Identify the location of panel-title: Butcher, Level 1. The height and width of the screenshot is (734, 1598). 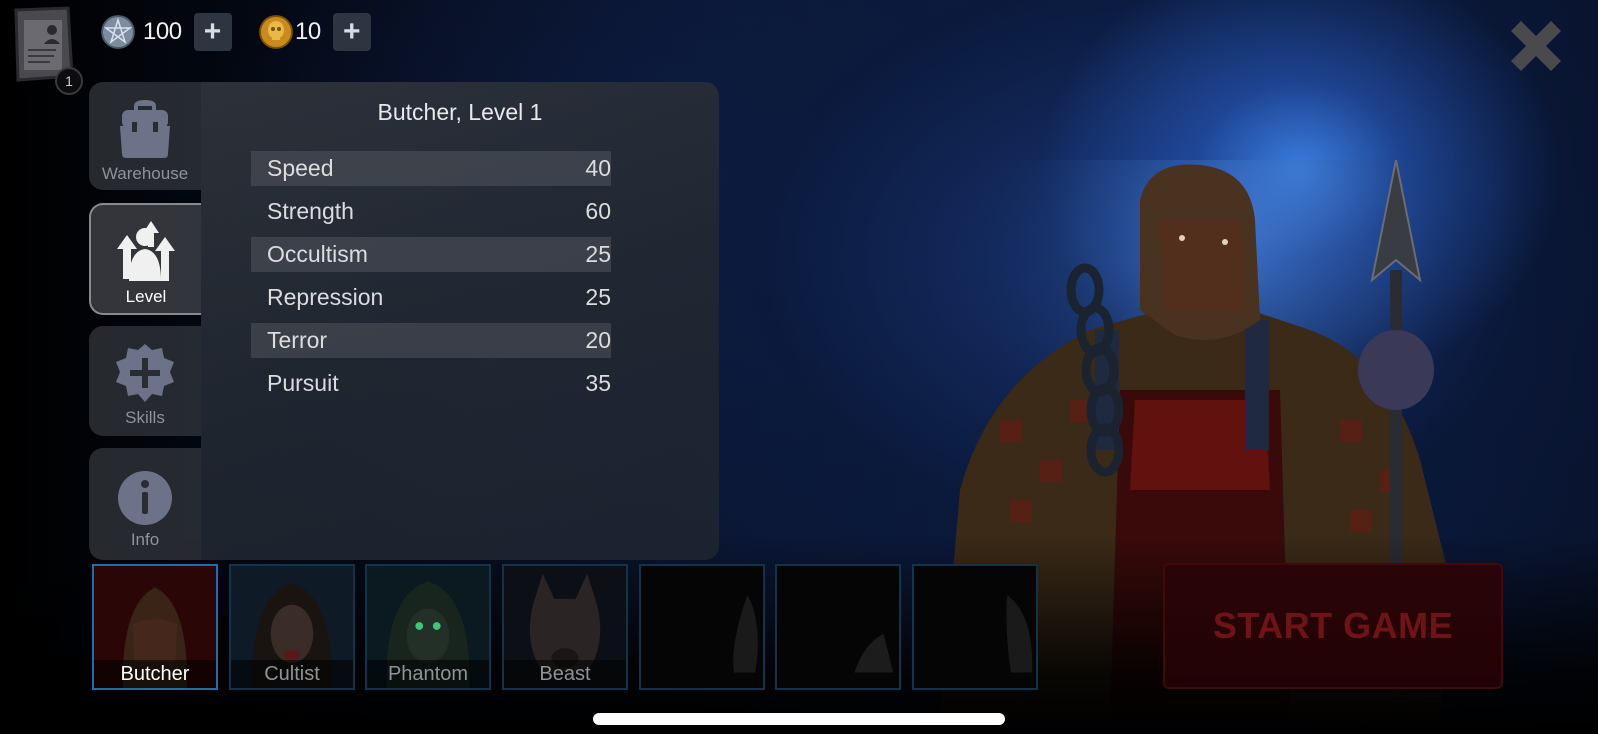
(460, 112).